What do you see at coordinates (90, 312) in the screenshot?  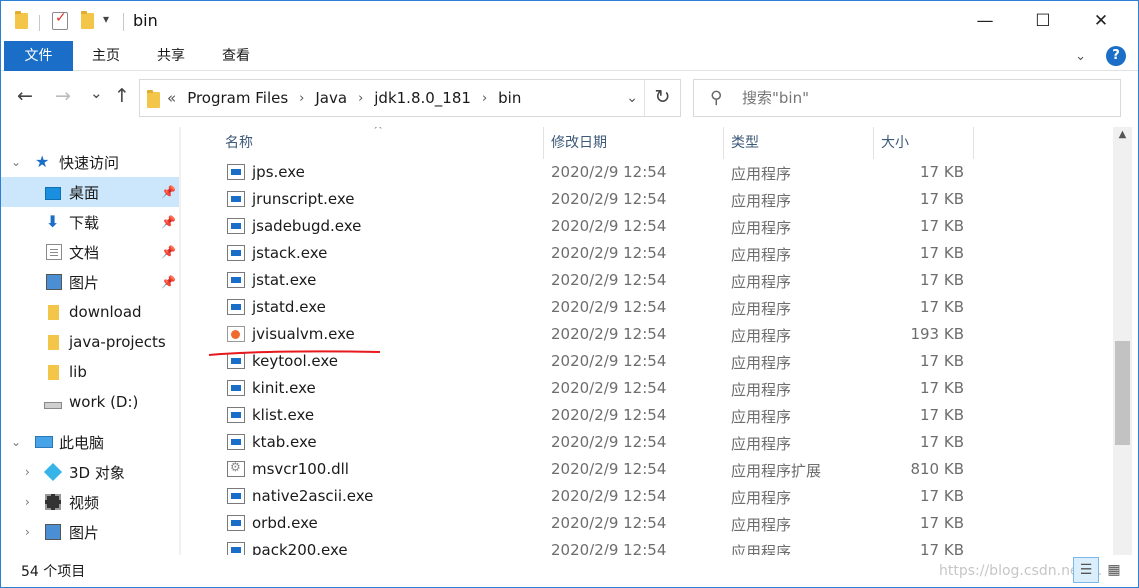 I see `sidebar-item-download-folder: download` at bounding box center [90, 312].